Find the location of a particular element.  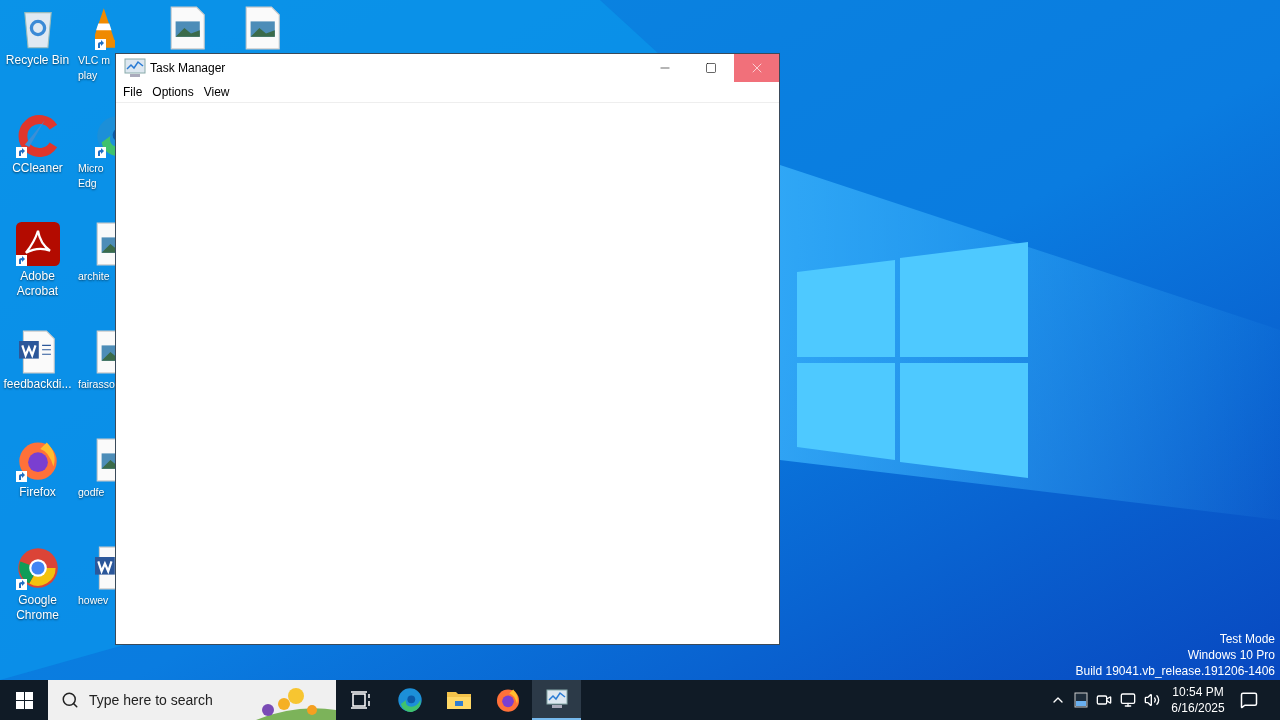

menu-item: View is located at coordinates (216, 92).